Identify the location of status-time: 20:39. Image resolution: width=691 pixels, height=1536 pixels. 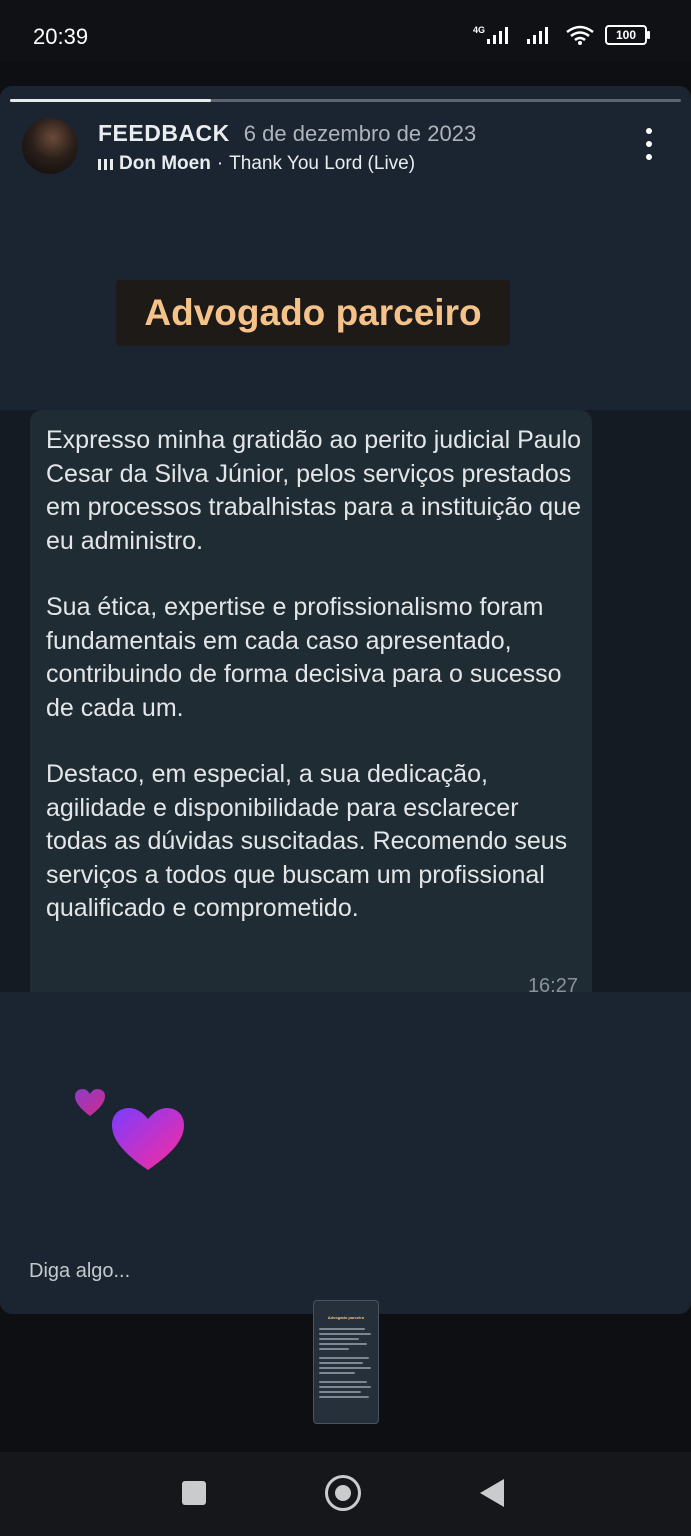
(61, 36).